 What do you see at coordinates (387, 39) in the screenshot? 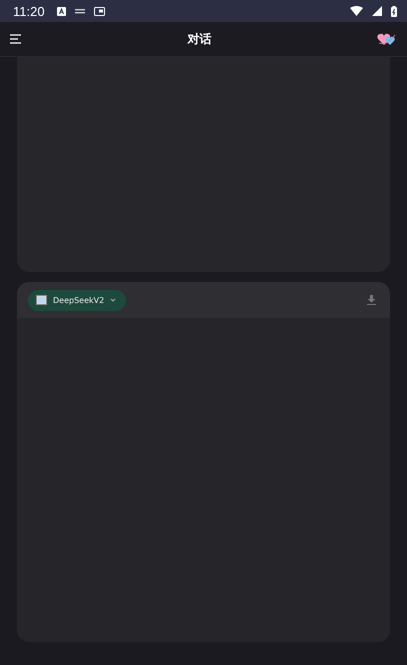
I see `hearts-icon` at bounding box center [387, 39].